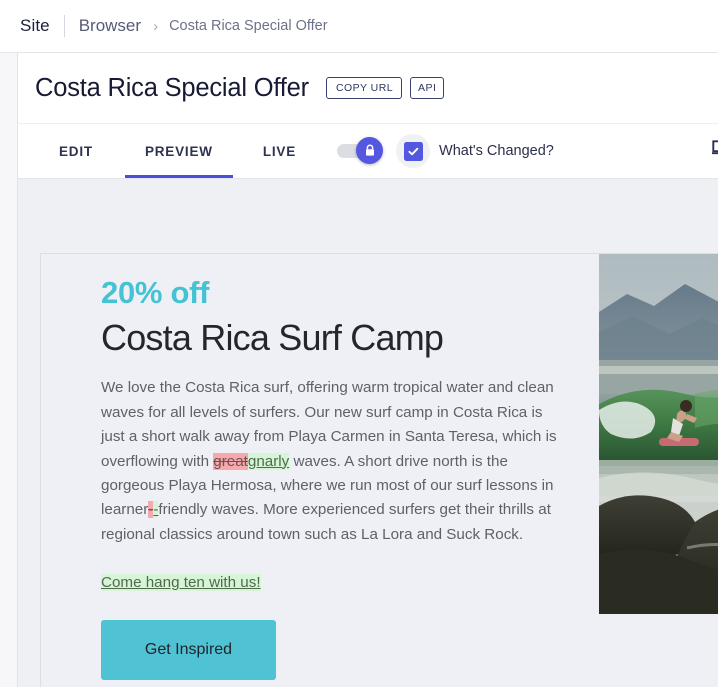 Image resolution: width=718 pixels, height=687 pixels. I want to click on promo-title: Costa Rica Surf Camp, so click(272, 337).